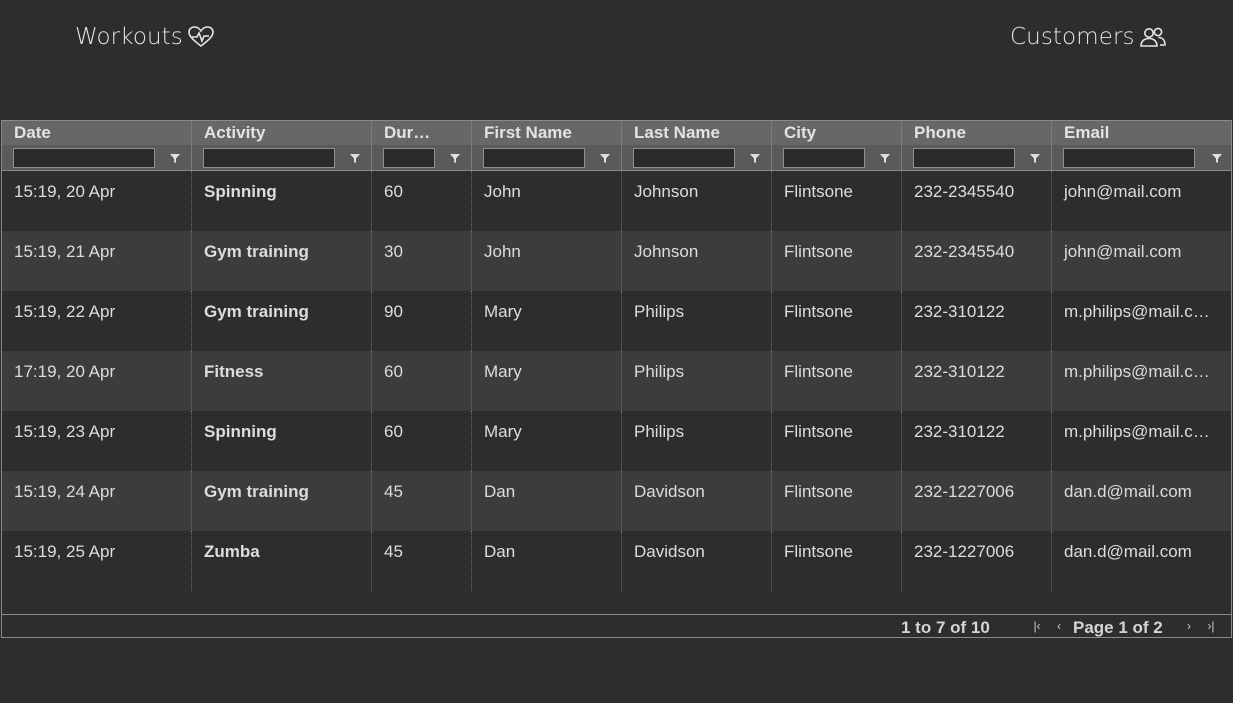 This screenshot has height=703, width=1233. I want to click on workouts-link: Workouts, so click(145, 37).